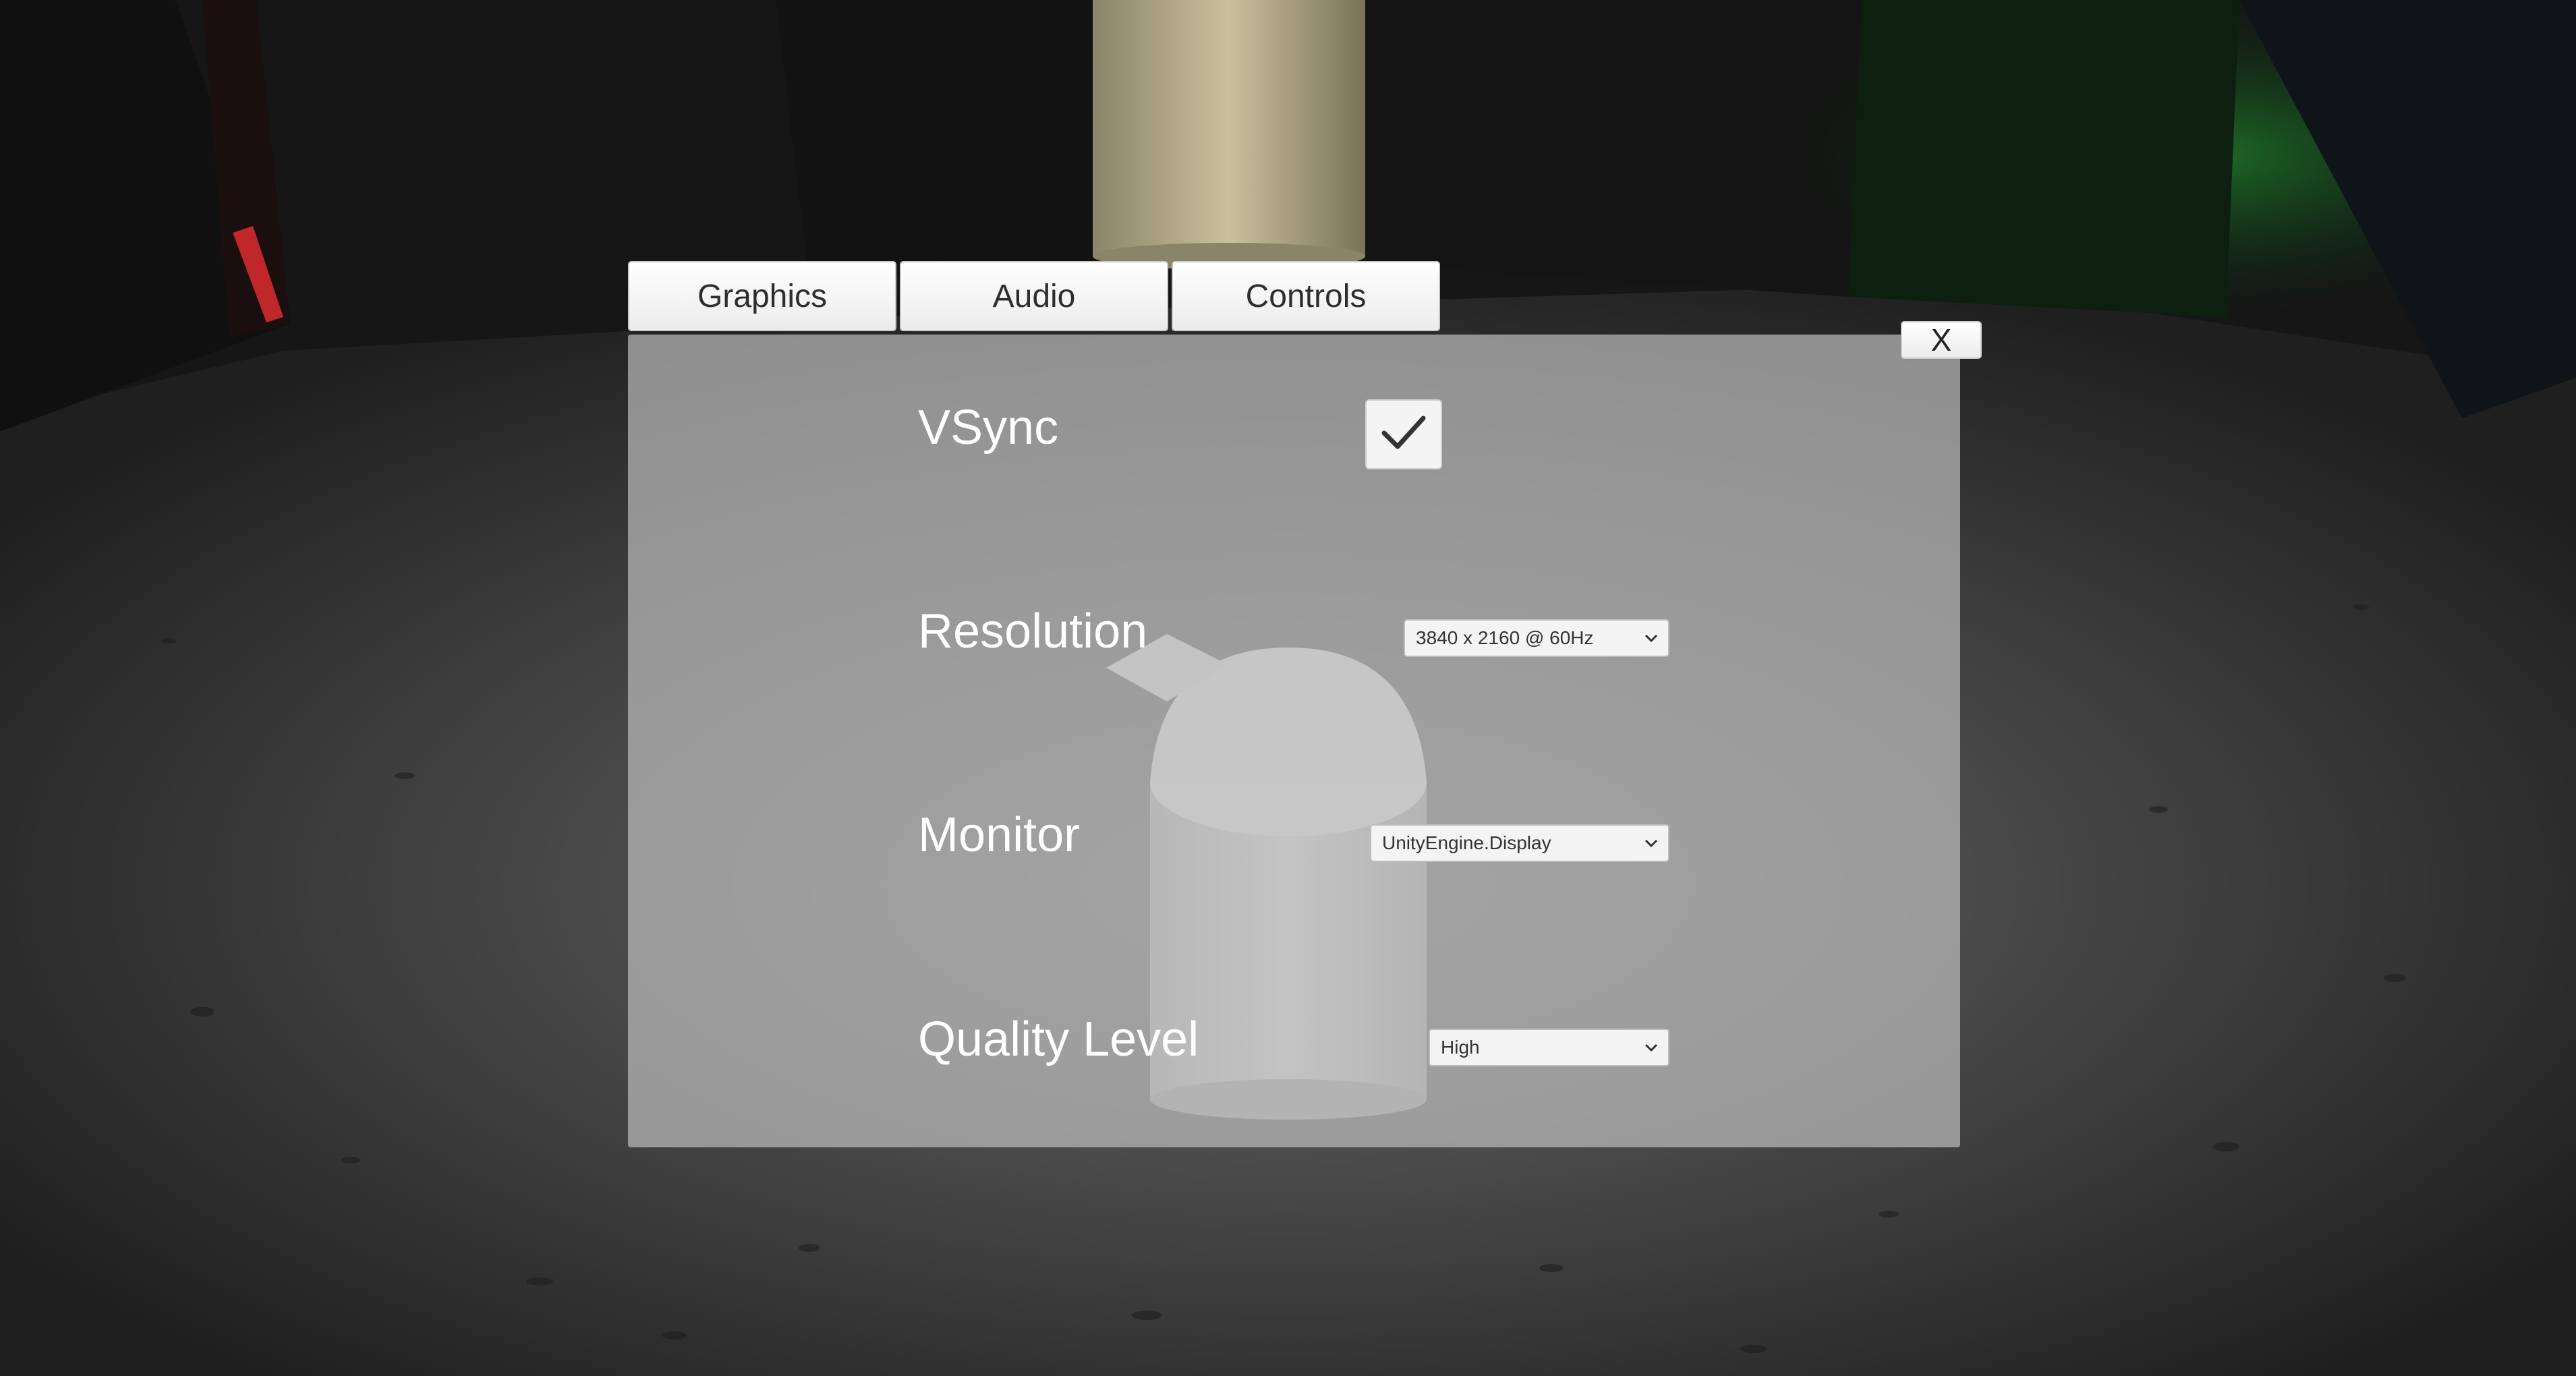 This screenshot has width=2576, height=1376. I want to click on tab-controls: Controls, so click(1306, 296).